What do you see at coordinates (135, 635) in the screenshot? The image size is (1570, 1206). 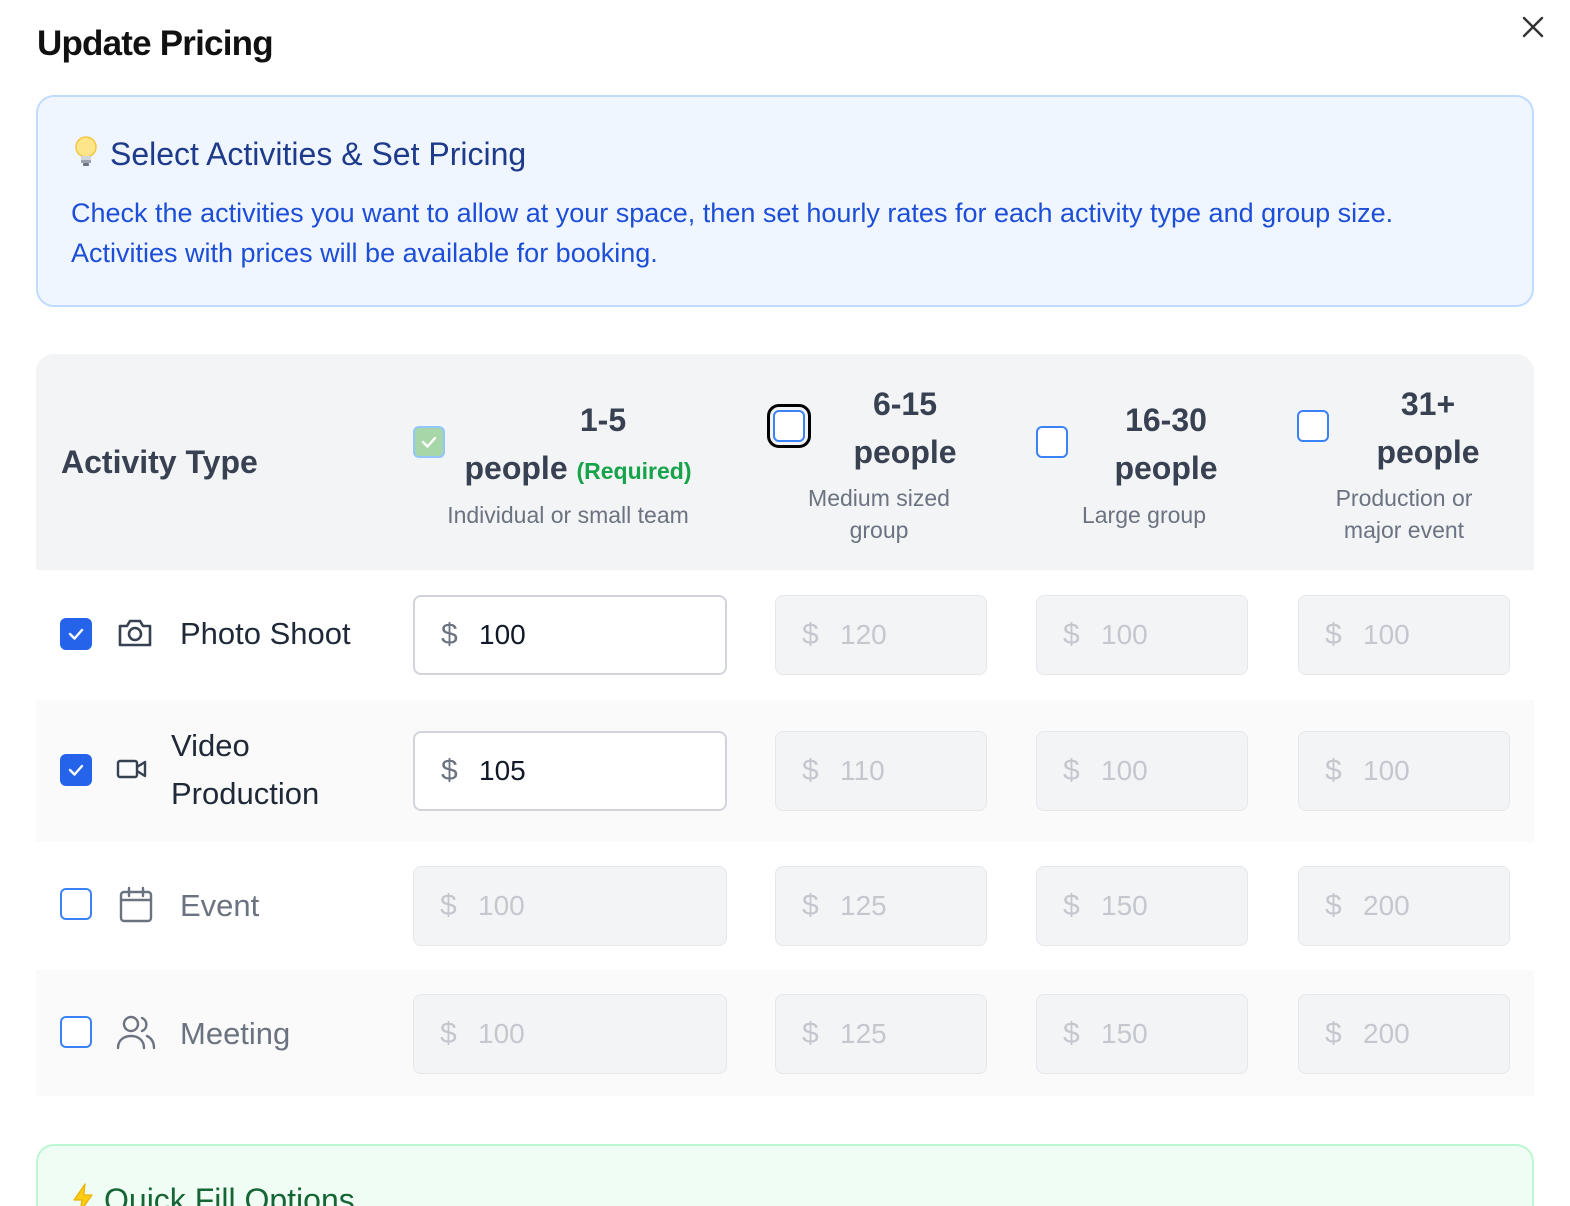 I see `camera-icon` at bounding box center [135, 635].